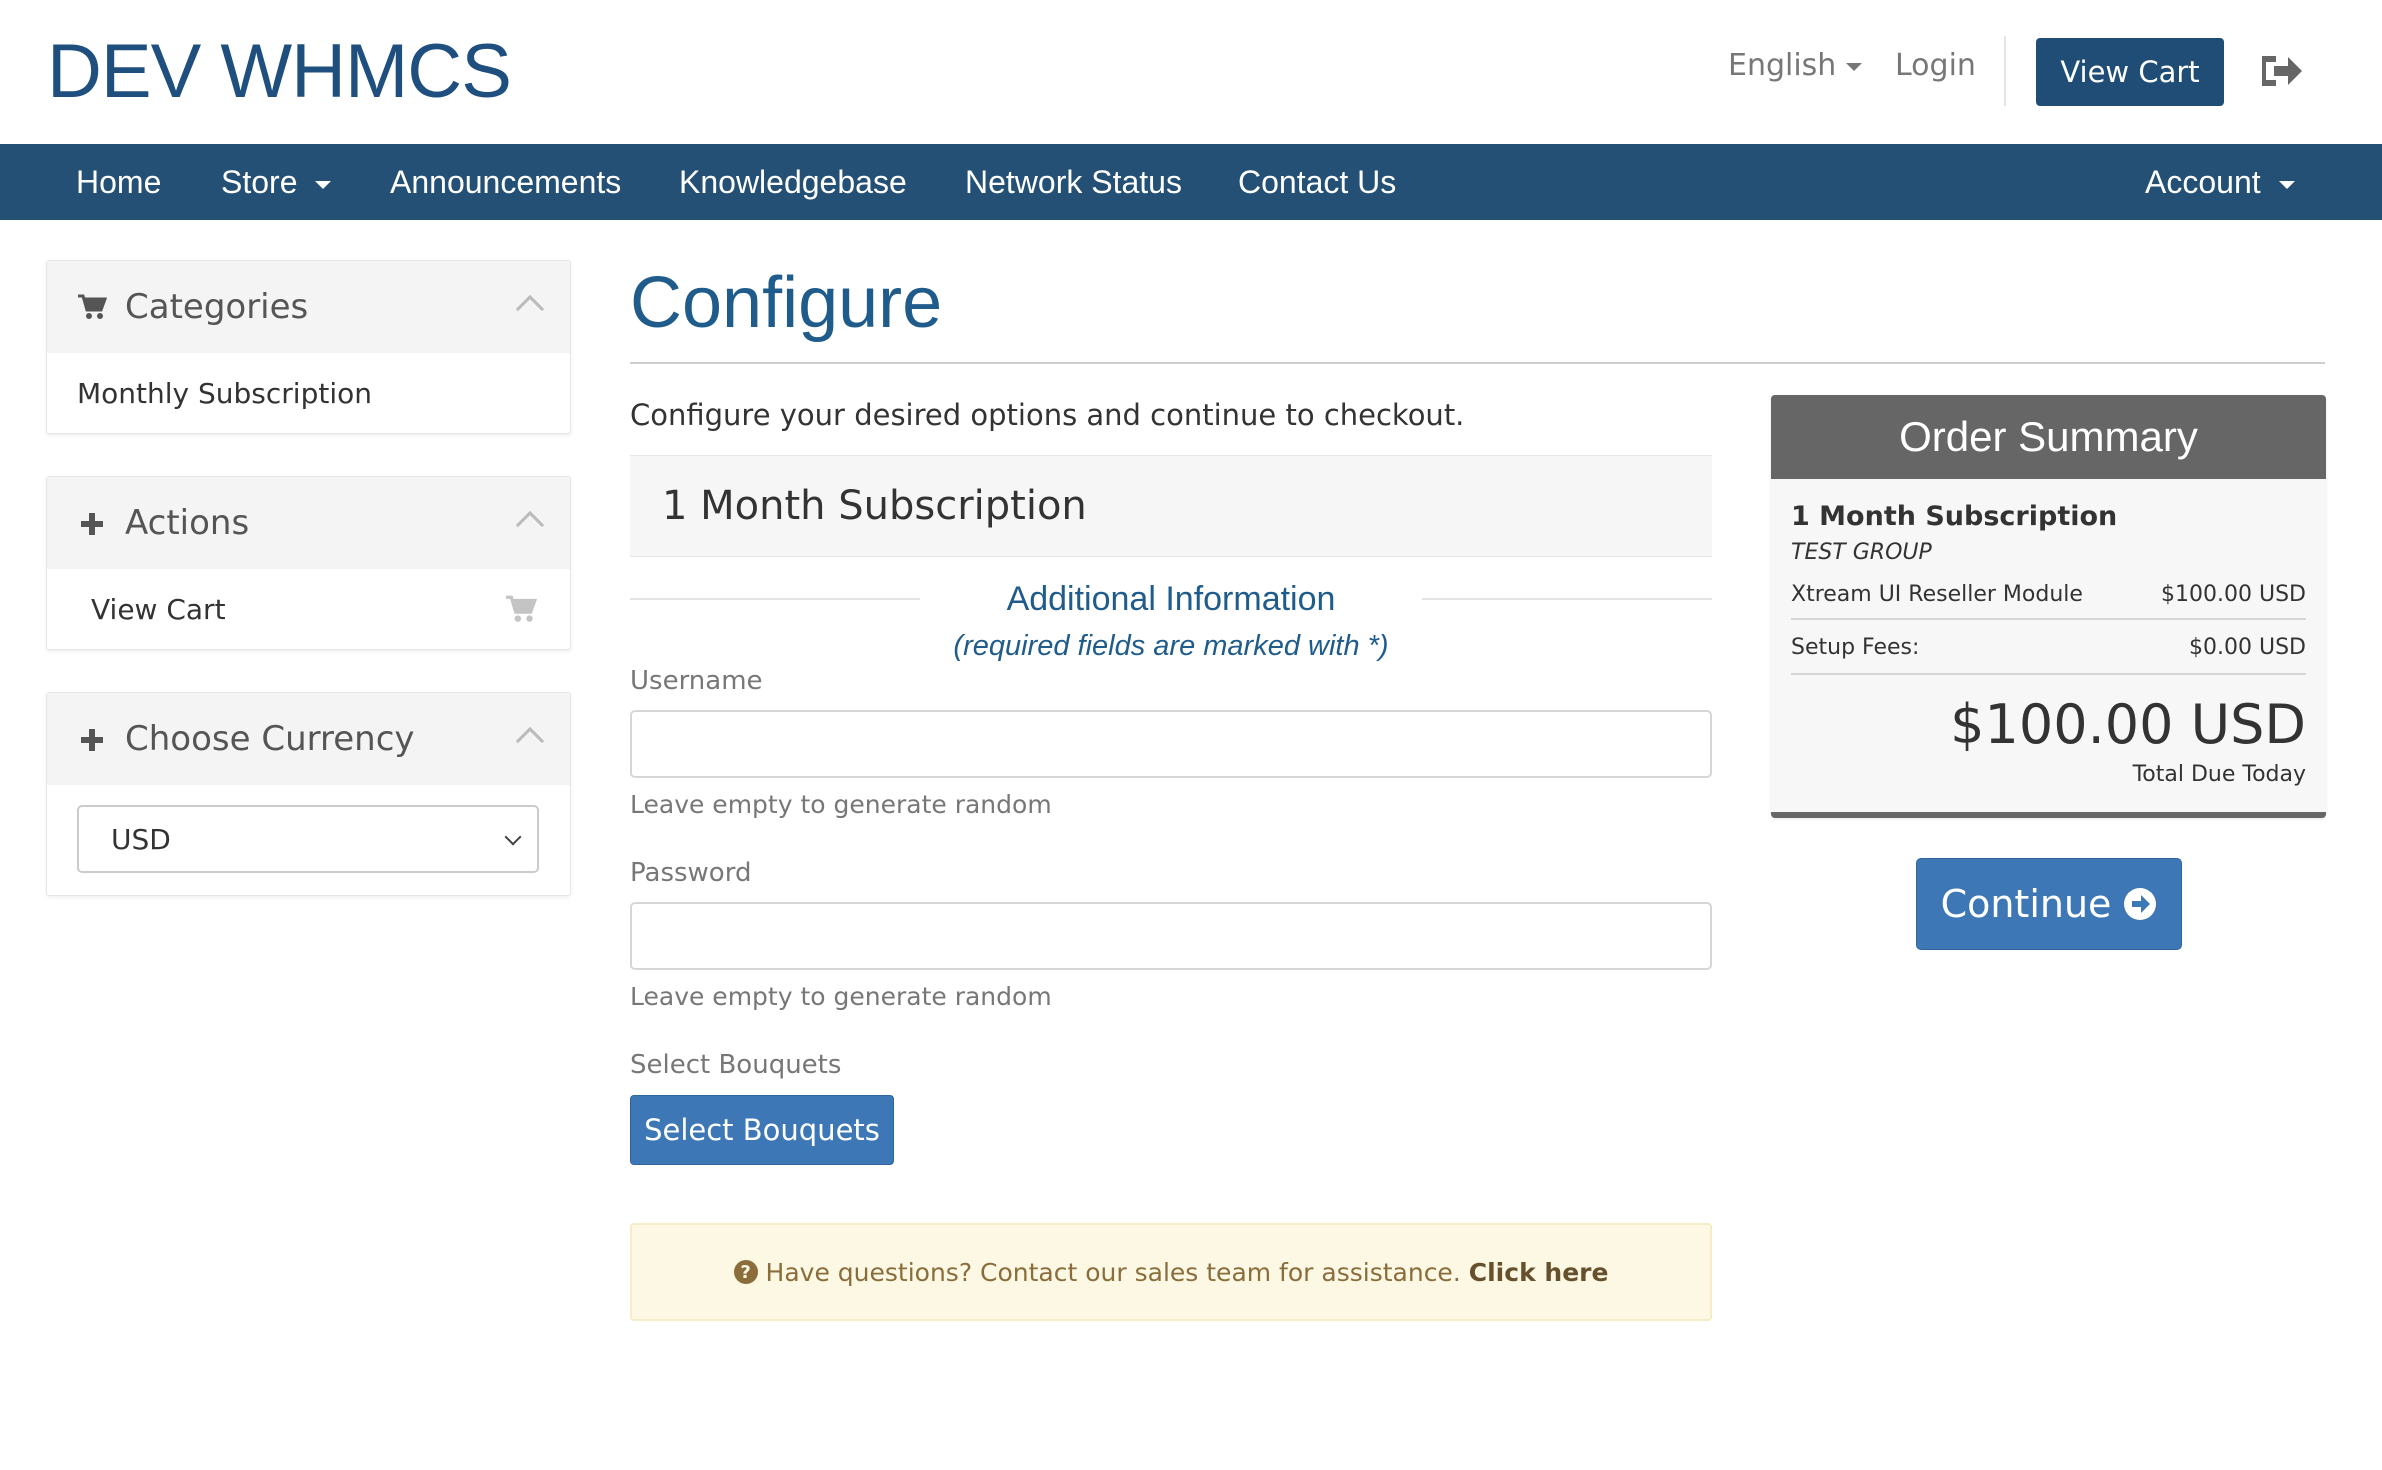  I want to click on summary-line-item-price: $100.00 USD, so click(2233, 594).